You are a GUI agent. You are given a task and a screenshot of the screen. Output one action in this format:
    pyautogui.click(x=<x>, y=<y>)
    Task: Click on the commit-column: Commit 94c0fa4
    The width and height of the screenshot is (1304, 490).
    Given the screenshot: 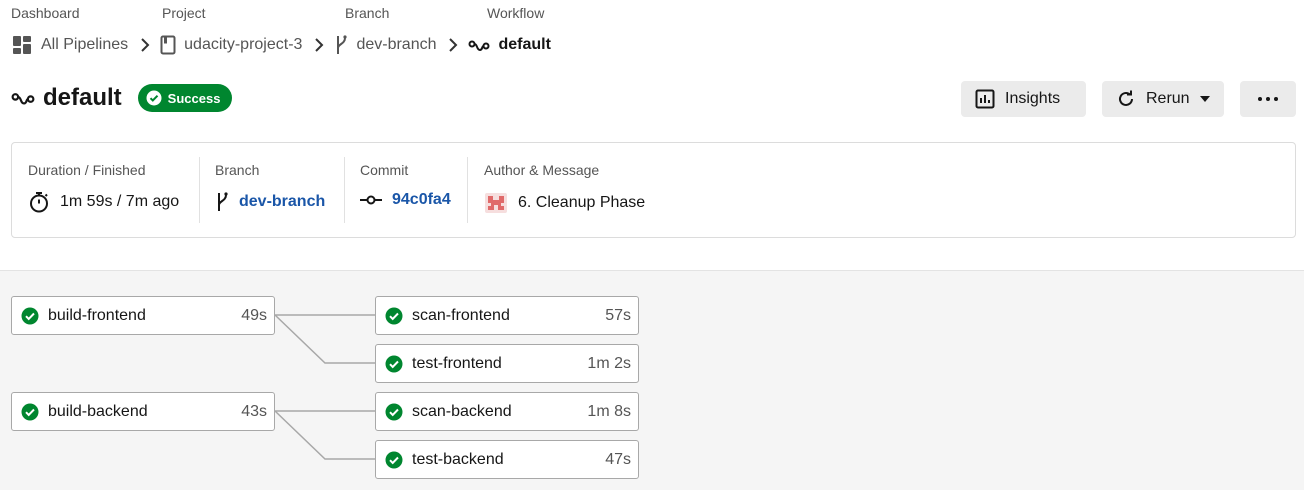 What is the action you would take?
    pyautogui.click(x=405, y=192)
    